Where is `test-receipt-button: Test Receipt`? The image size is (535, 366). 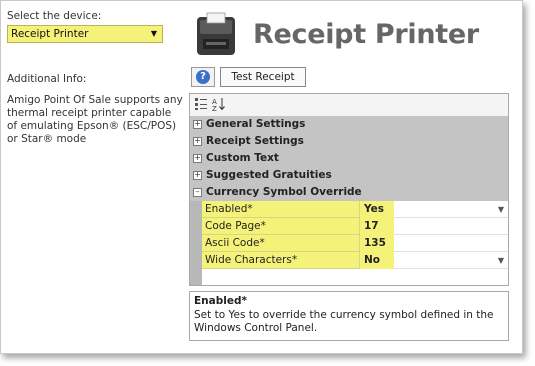
test-receipt-button: Test Receipt is located at coordinates (263, 77).